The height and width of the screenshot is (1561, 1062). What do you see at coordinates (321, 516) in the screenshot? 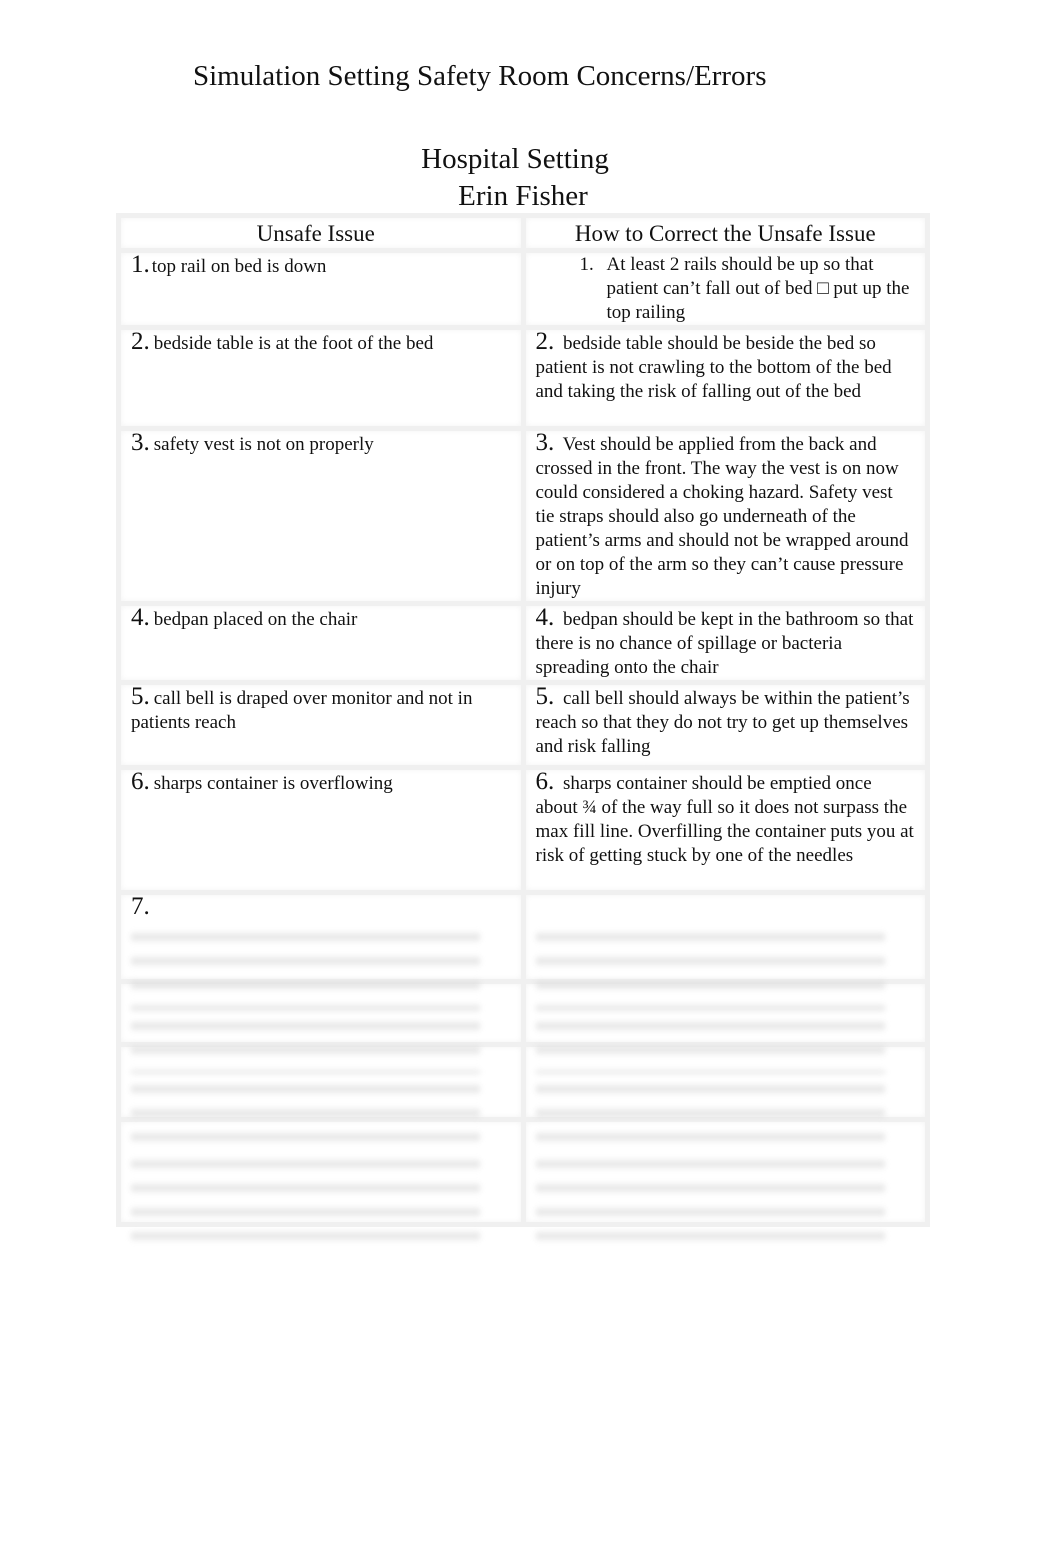
I see `unsafe-issue-cell: 3. safety vest is not on properly` at bounding box center [321, 516].